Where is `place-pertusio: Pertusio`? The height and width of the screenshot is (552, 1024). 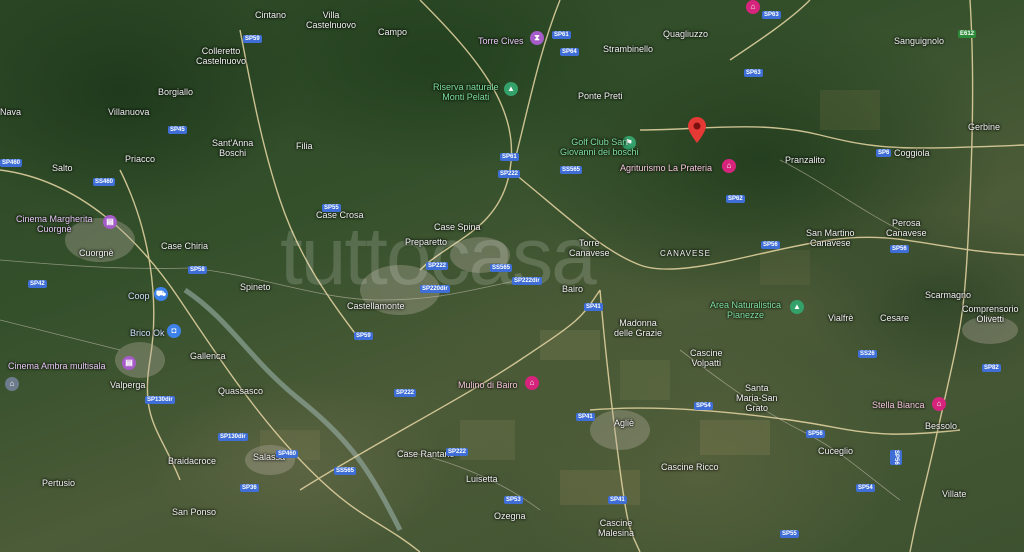 place-pertusio: Pertusio is located at coordinates (59, 483).